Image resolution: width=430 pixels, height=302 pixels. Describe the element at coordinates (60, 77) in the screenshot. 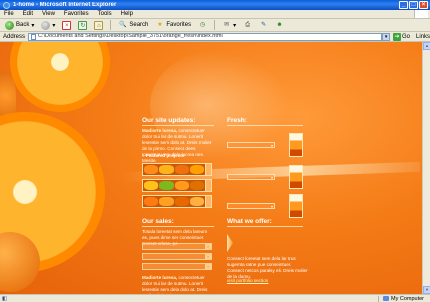

I see `orange-half-image` at that location.